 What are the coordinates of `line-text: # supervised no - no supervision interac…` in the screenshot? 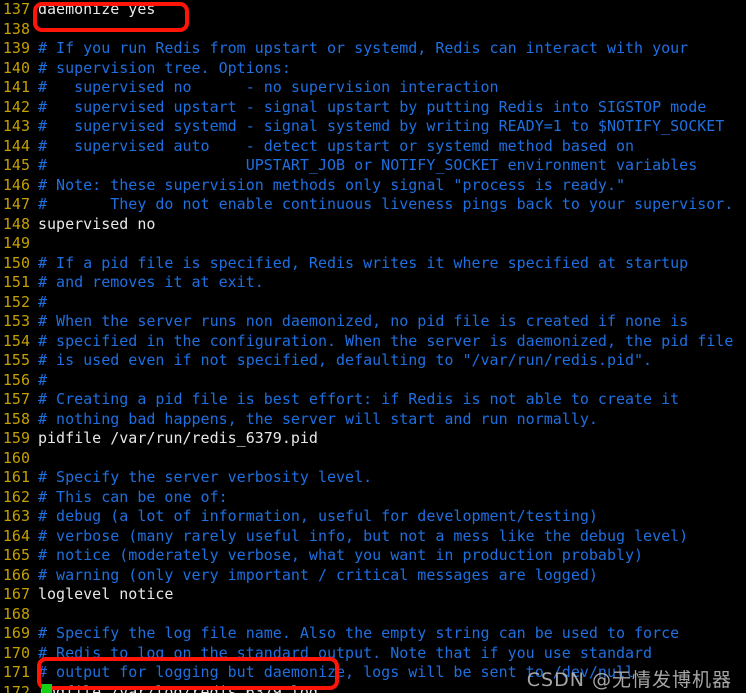 It's located at (268, 87).